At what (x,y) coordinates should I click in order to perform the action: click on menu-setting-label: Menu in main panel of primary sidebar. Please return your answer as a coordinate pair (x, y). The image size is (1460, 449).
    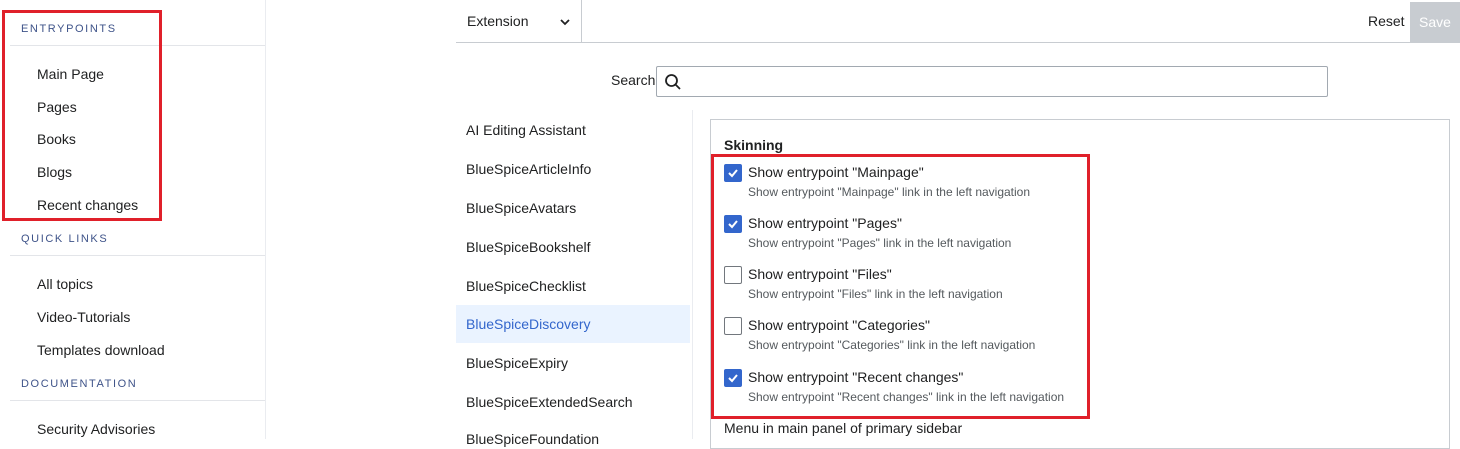
    Looking at the image, I should click on (843, 428).